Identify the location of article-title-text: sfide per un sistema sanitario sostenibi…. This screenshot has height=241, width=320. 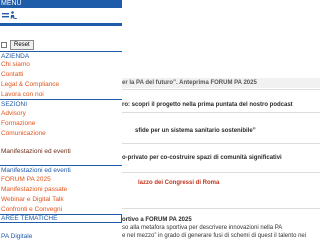
(195, 131).